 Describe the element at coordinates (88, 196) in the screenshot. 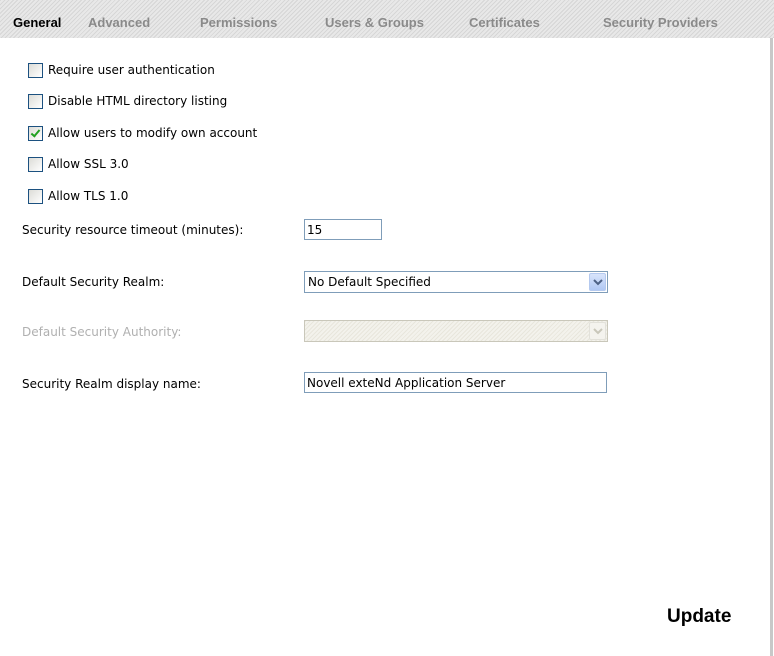

I see `allow-tls1-label: Allow TLS 1.0` at that location.